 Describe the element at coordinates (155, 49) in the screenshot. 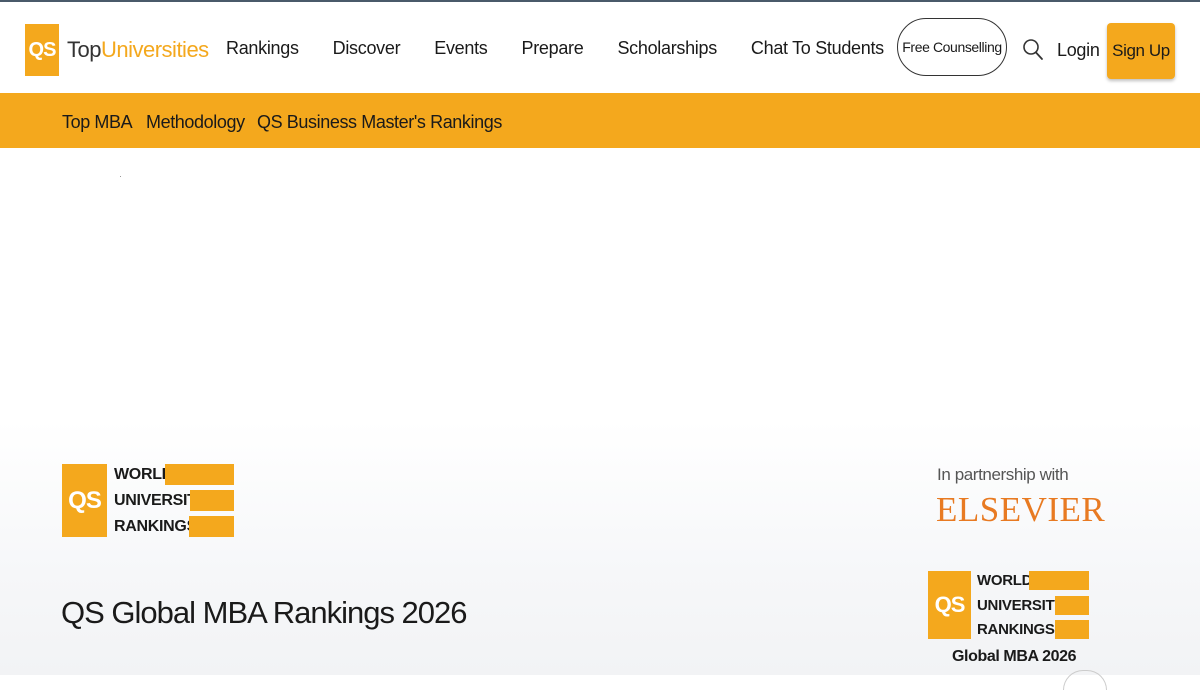

I see `logo-text-universities: Universities` at that location.